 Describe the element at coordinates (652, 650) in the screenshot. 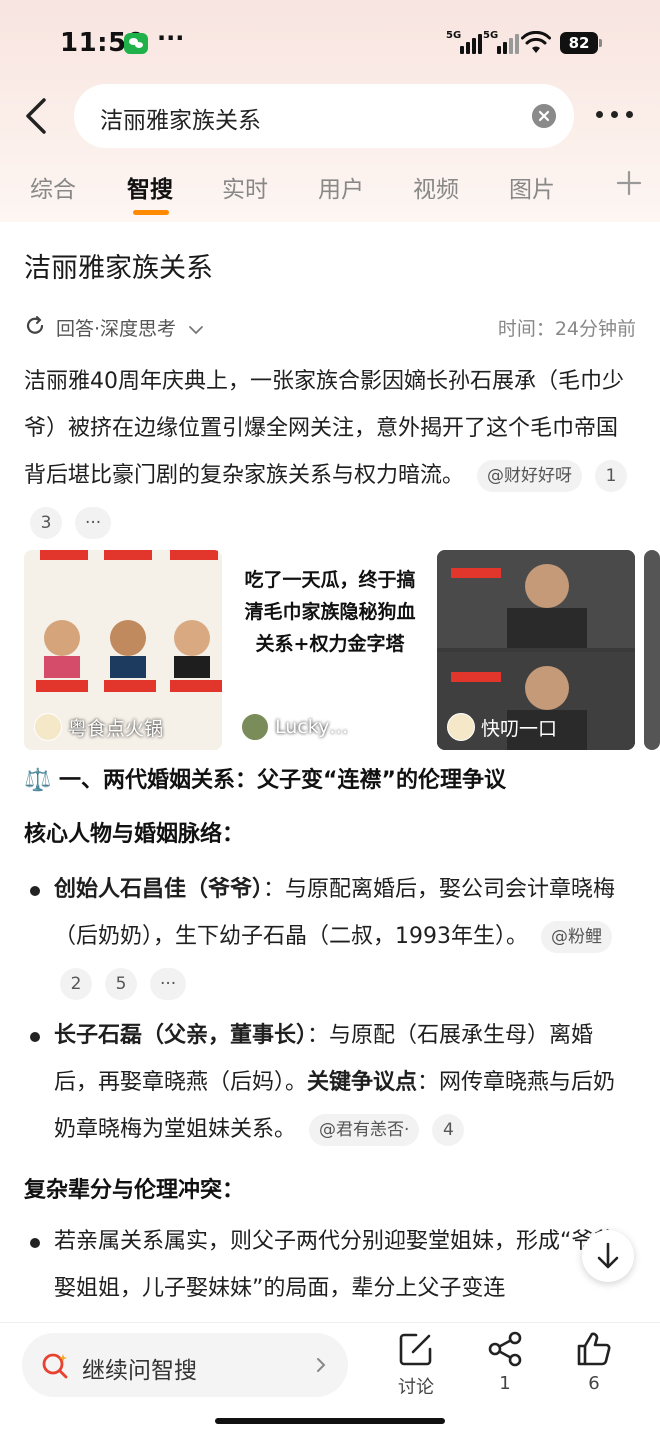

I see `media-thumb` at that location.